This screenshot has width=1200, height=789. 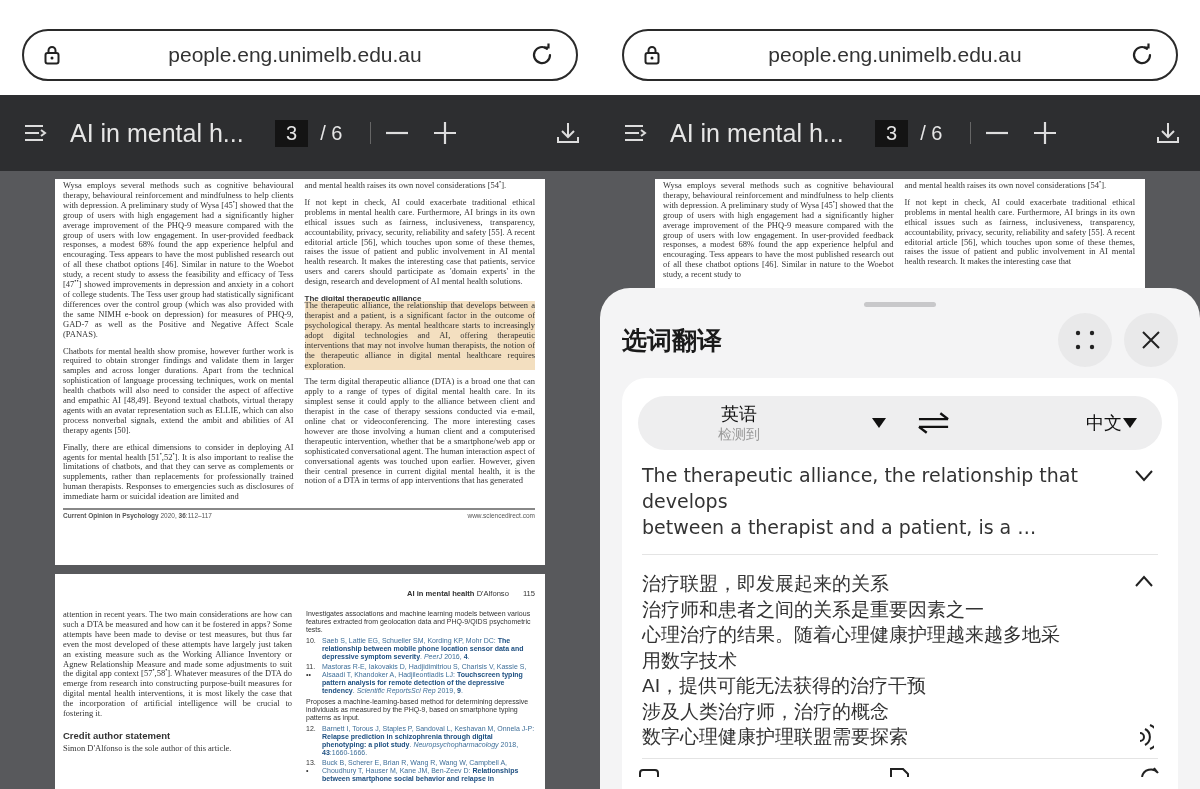 I want to click on paragraph: Wysa employs several methods such as cognitive behavioural therapy, behavioural reinforcement and mindfulness to help clients with depression. A preliminary study of Wysa [45$^{•}$] showed that the group of users with high engagement had a significantly higher average improvement of the PHQ-9 measure compared with the group of users with low engagement. In user-provided feedback responses, a modest 68% found the app experience helpful and encouraging. Tess appears to have the most published research out of all these chatbot options [46]. Similar in nature to the Woebot study, a recent study to, so click(x=778, y=231).